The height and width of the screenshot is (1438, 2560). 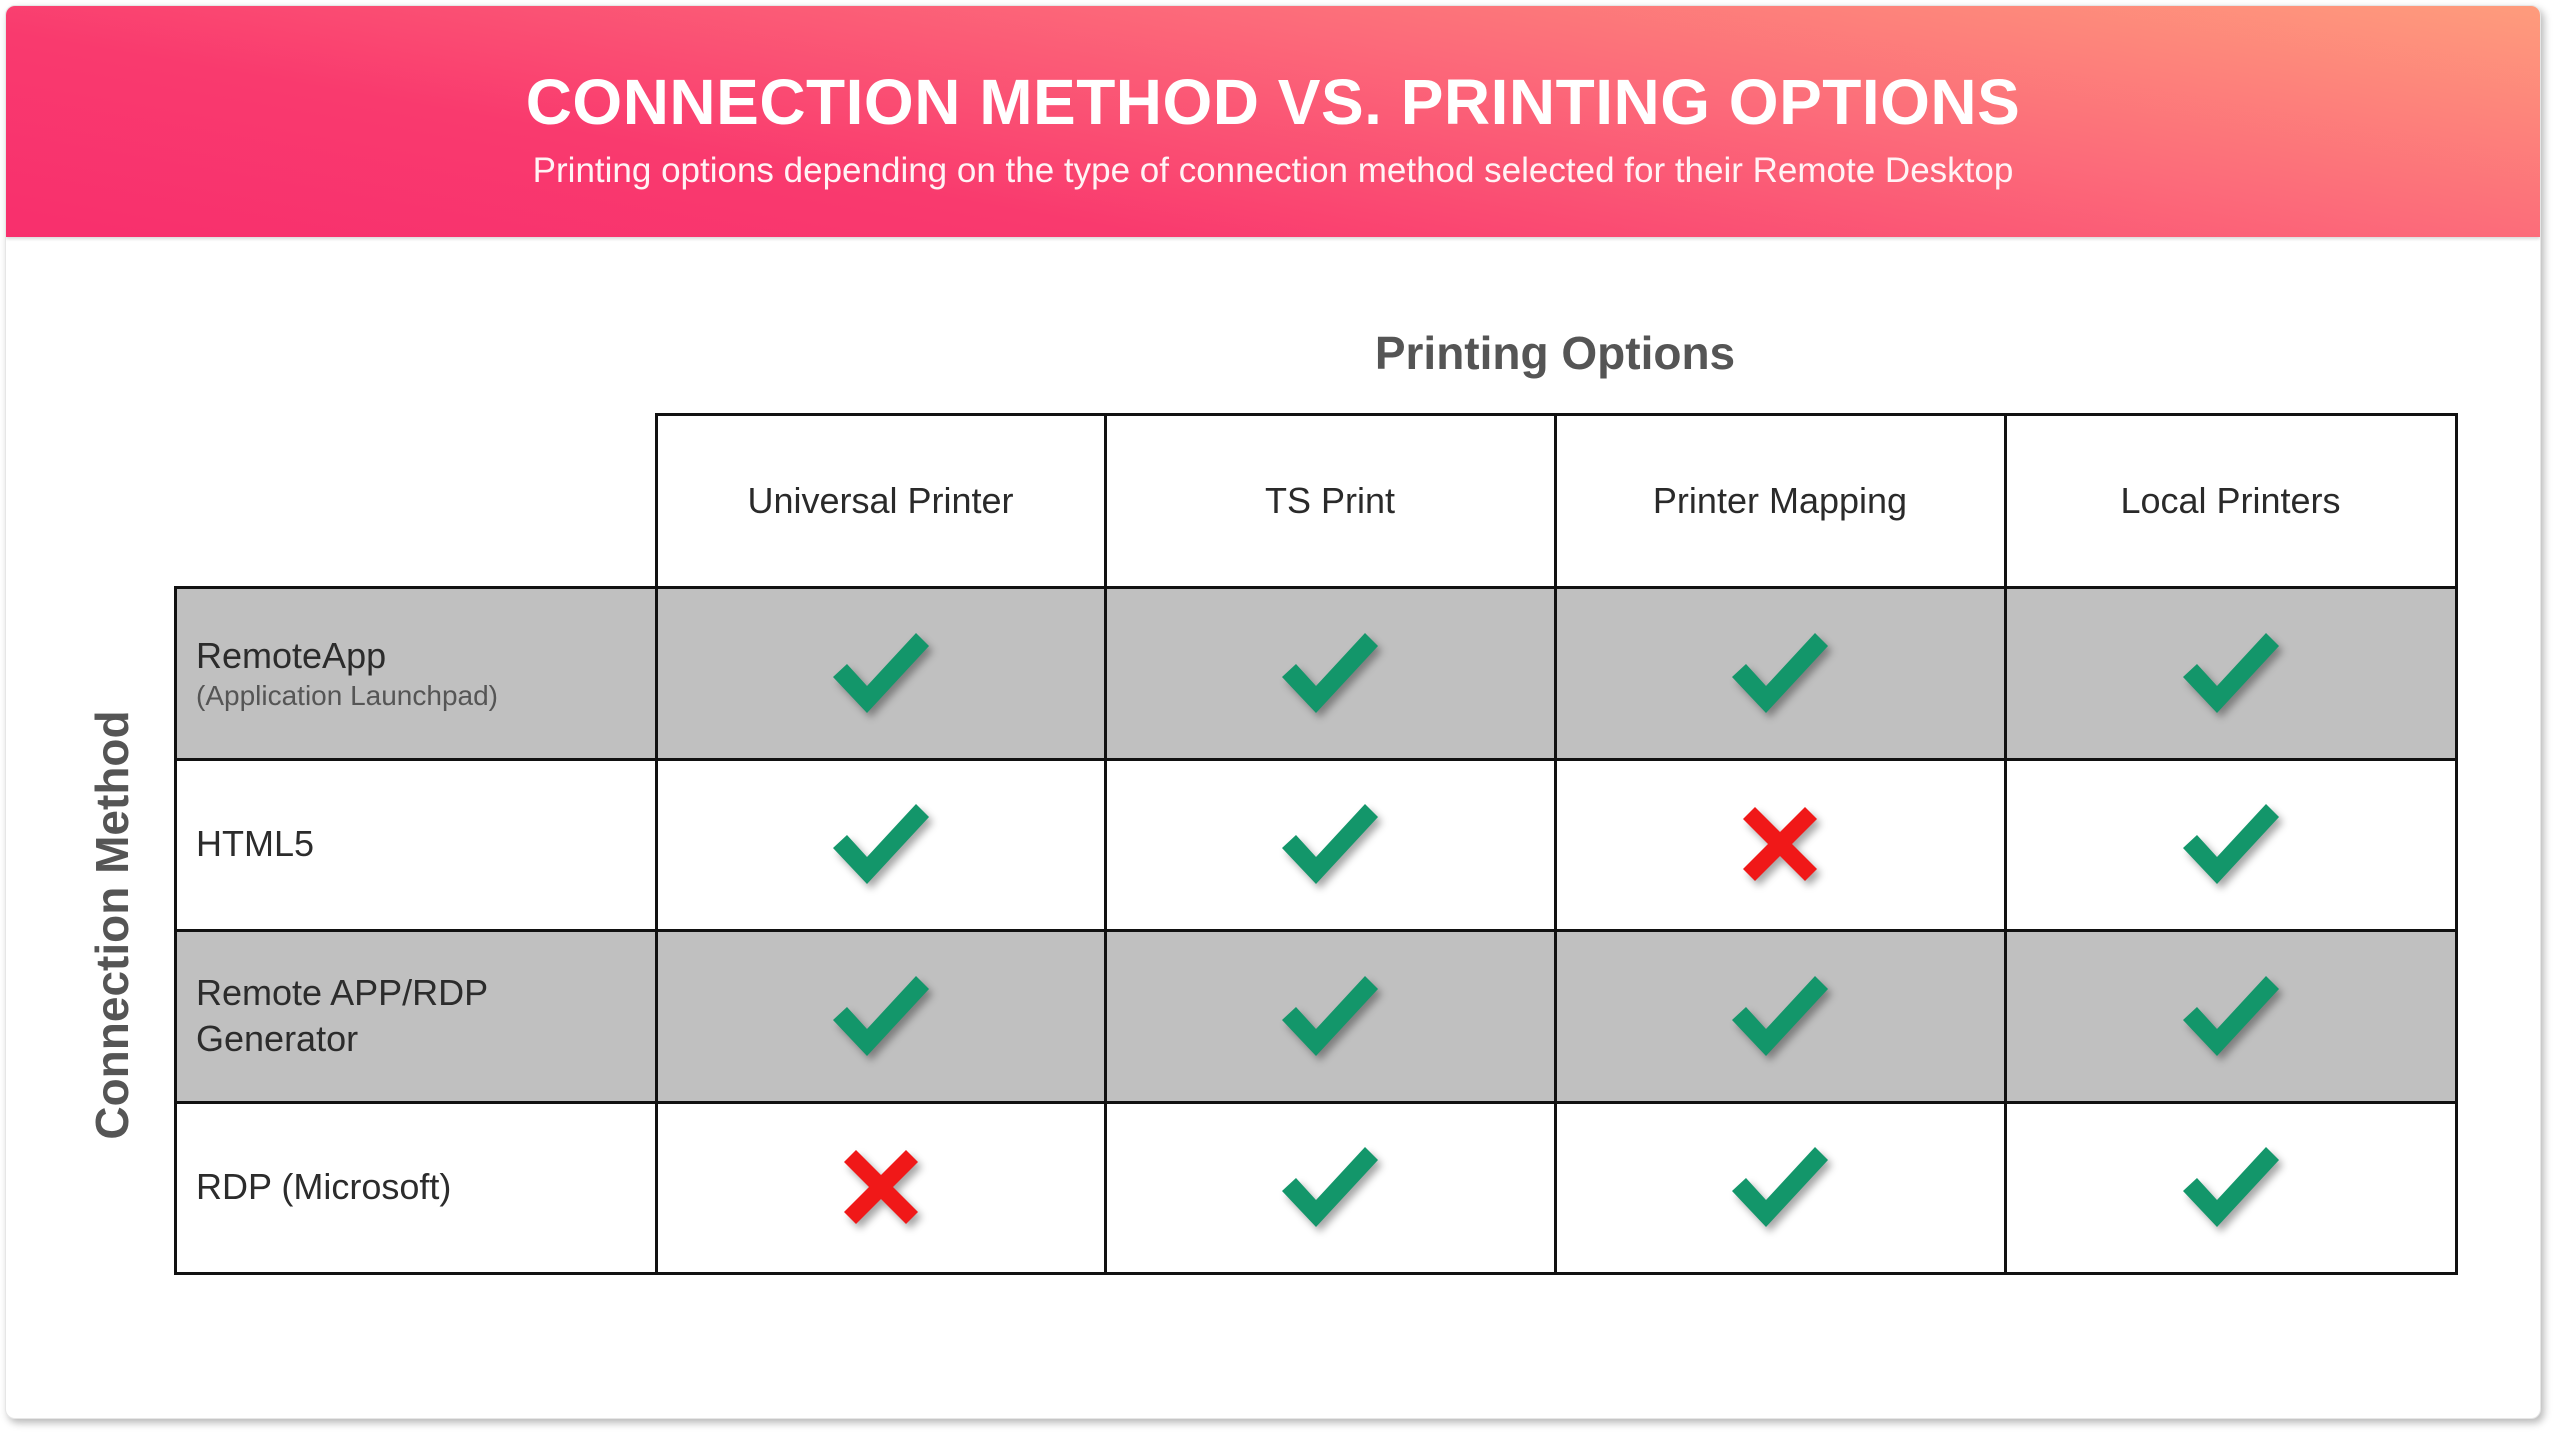 What do you see at coordinates (1330, 500) in the screenshot?
I see `column-header: TS Print` at bounding box center [1330, 500].